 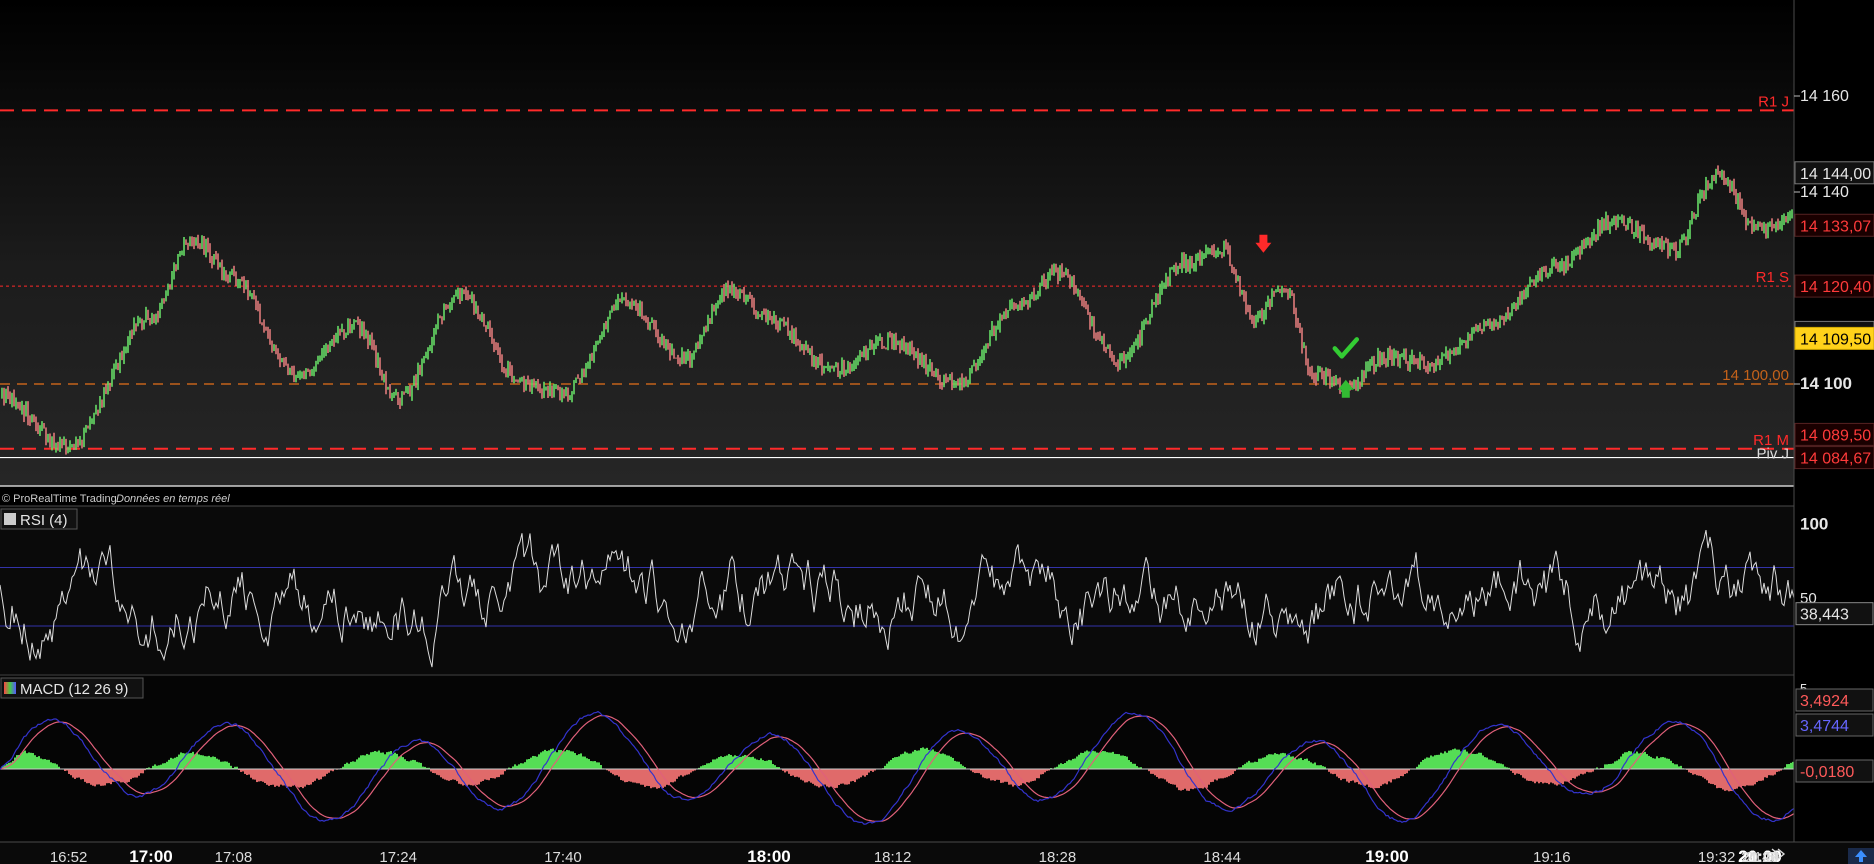 I want to click on price-tag-0: 14 144,00, so click(x=1835, y=174).